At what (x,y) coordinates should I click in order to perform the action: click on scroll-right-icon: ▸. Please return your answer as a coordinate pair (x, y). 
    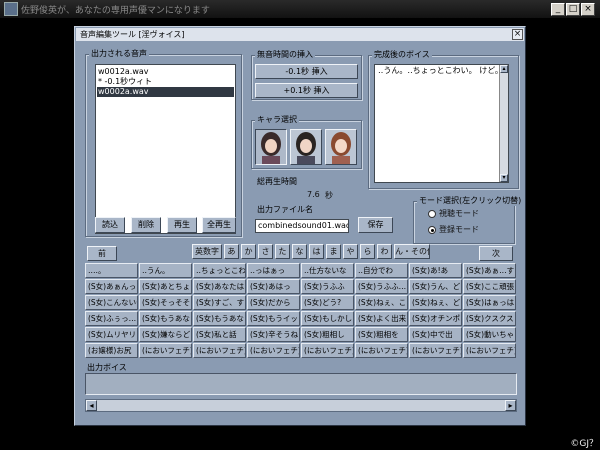
    Looking at the image, I should click on (510, 405).